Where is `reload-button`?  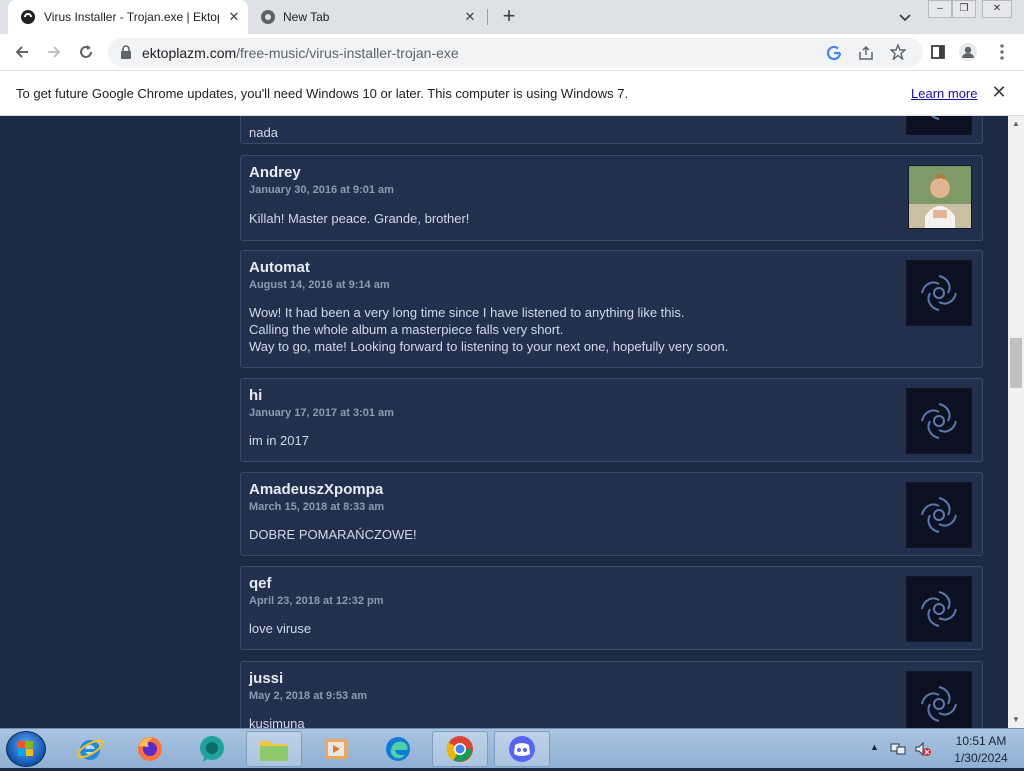
reload-button is located at coordinates (86, 52).